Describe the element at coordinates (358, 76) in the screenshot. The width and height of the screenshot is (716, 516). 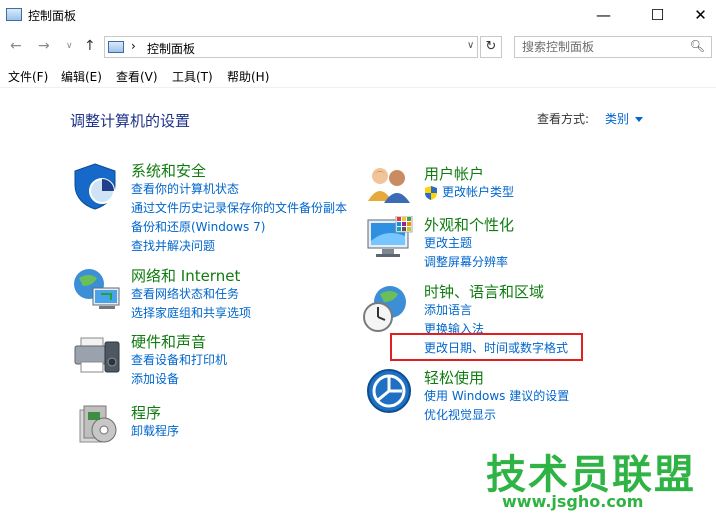
I see `menu-bar: 文件(F) 编辑(E) 查看(V) 工具(T) 帮助(H)` at that location.